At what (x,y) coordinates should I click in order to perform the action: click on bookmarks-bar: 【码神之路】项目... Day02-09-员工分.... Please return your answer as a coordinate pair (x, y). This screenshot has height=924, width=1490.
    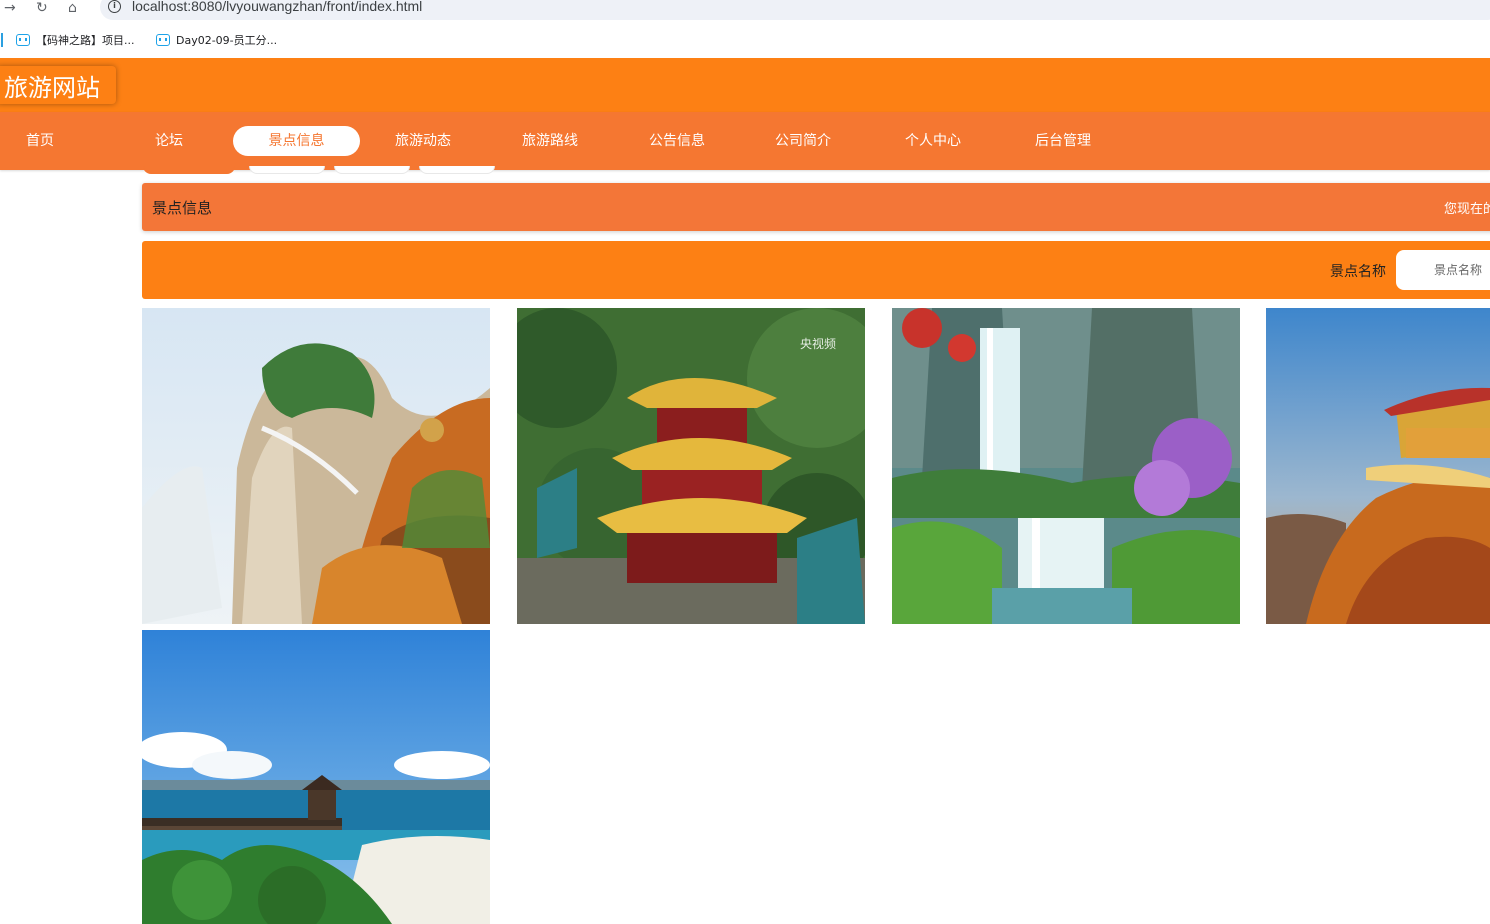
    Looking at the image, I should click on (745, 40).